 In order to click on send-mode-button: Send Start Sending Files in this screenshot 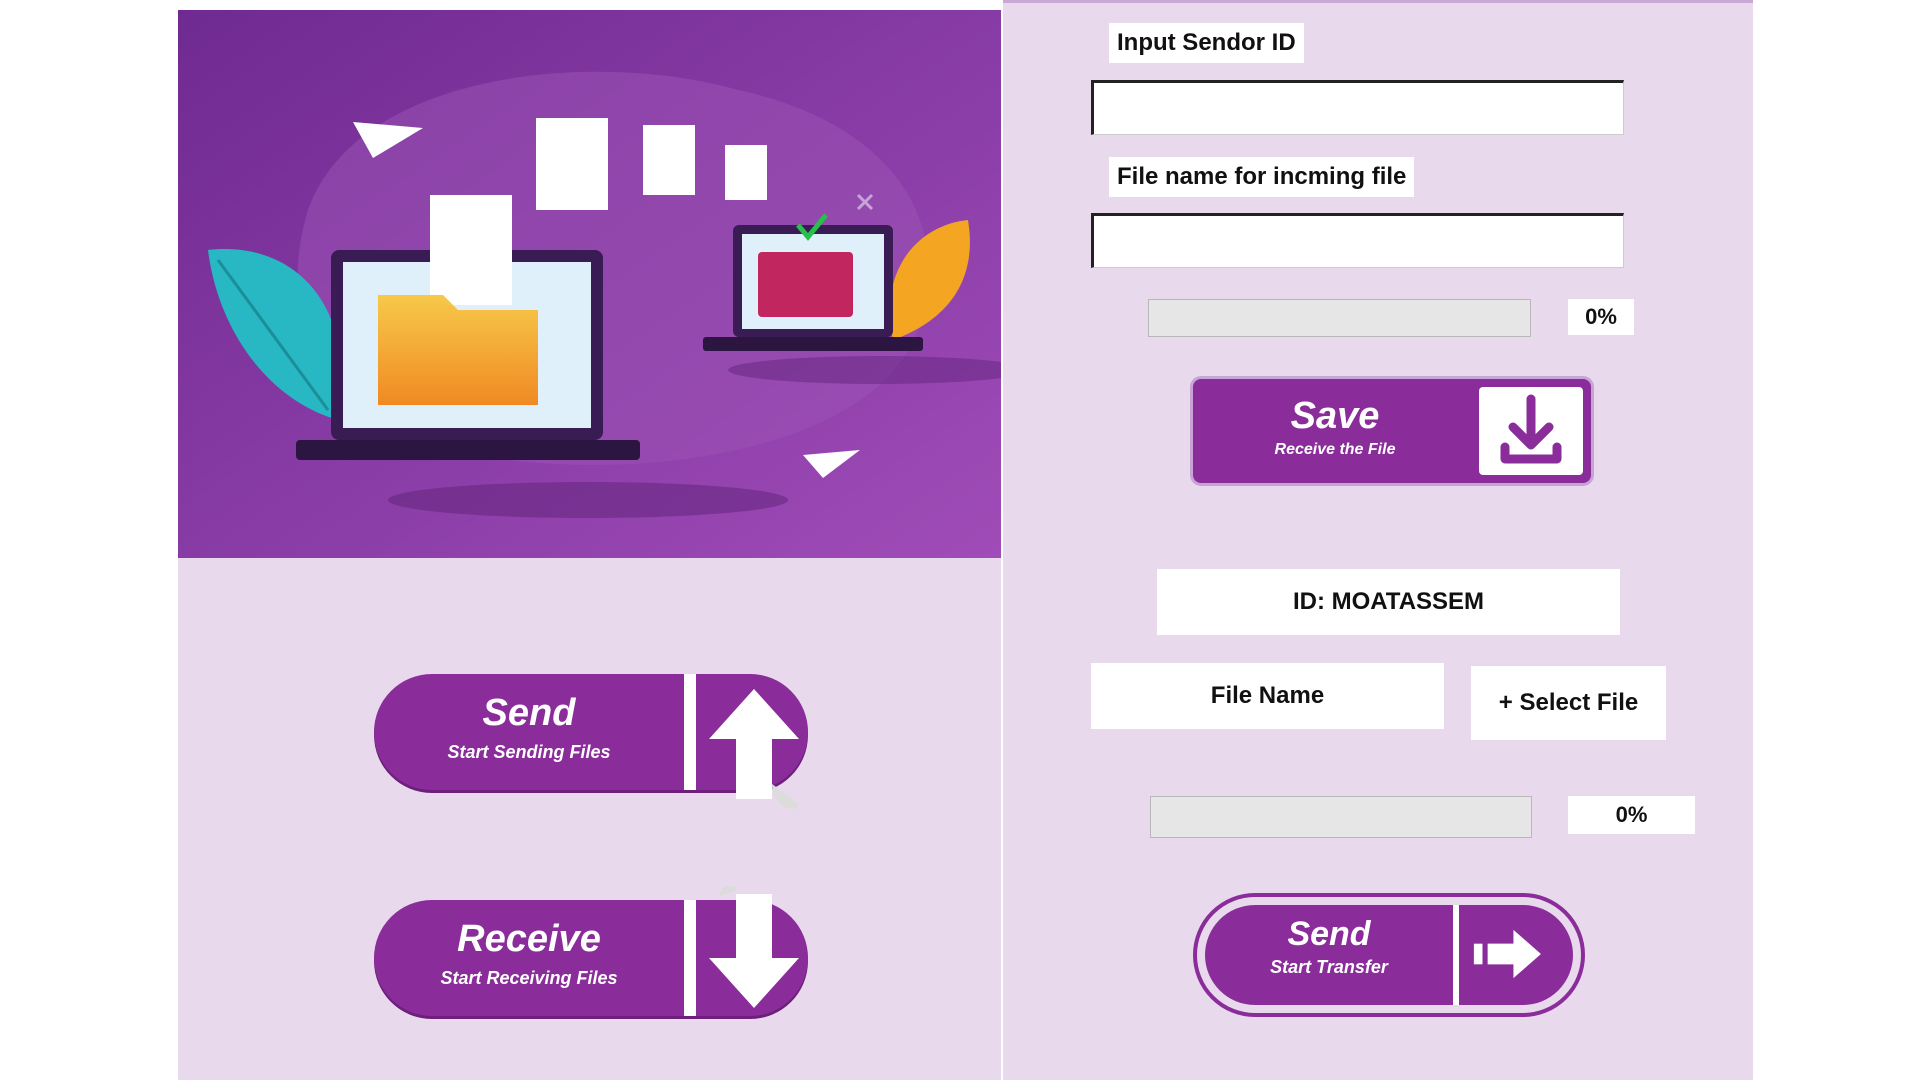, I will do `click(591, 741)`.